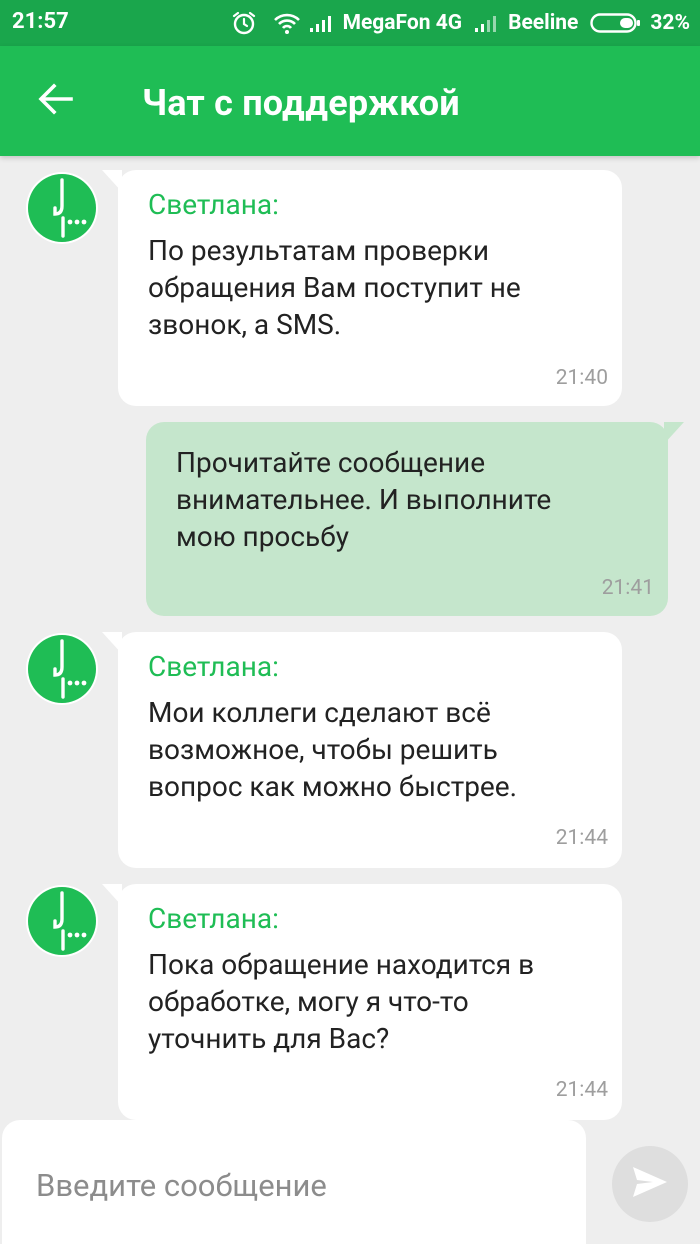 Image resolution: width=700 pixels, height=1244 pixels. I want to click on send-button, so click(650, 1184).